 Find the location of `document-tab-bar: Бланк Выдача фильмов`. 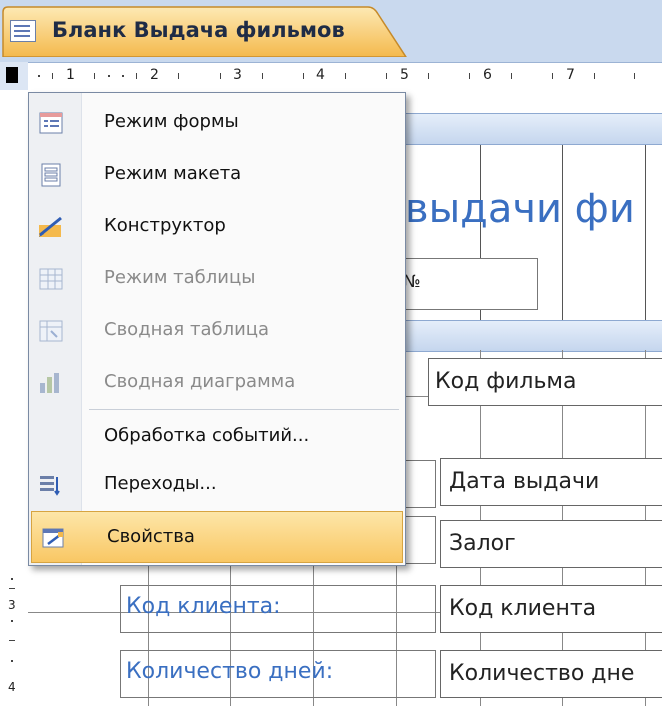

document-tab-bar: Бланк Выдача фильмов is located at coordinates (331, 31).